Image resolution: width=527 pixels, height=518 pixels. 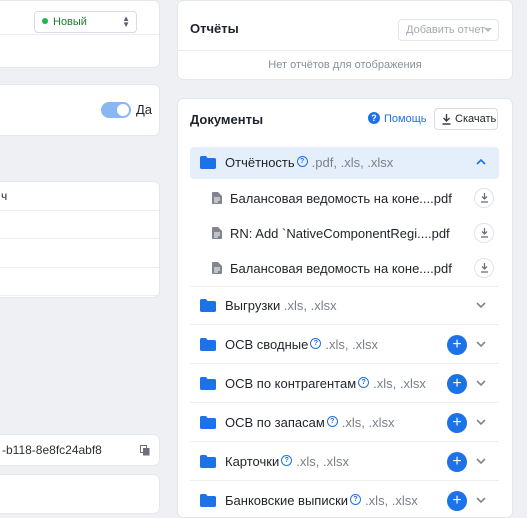 What do you see at coordinates (309, 162) in the screenshot?
I see `folder-label: Отчётность? .pdf, .xls, .xlsx` at bounding box center [309, 162].